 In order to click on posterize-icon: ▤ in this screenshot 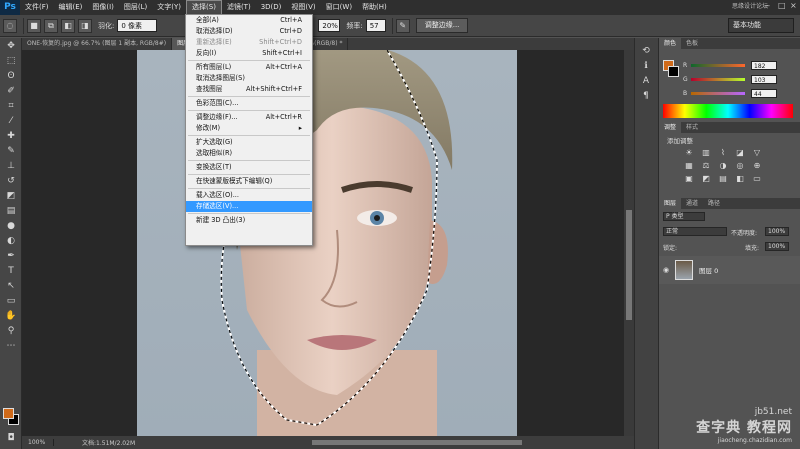, I will do `click(723, 179)`.